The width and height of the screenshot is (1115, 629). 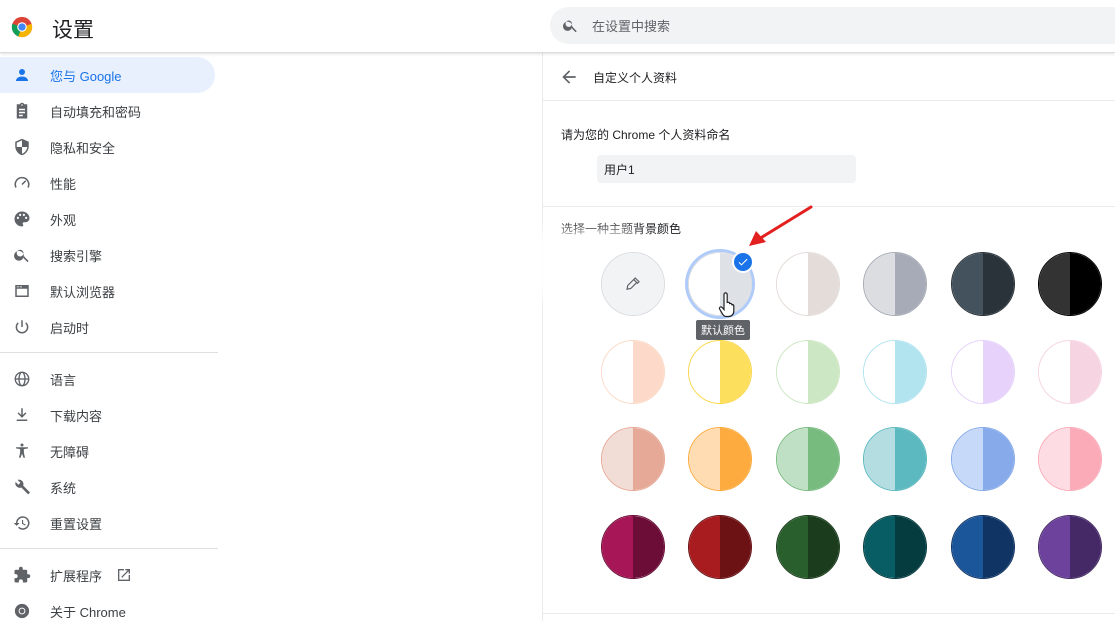 What do you see at coordinates (83, 292) in the screenshot?
I see `sidebar-item-label: 默认浏览器` at bounding box center [83, 292].